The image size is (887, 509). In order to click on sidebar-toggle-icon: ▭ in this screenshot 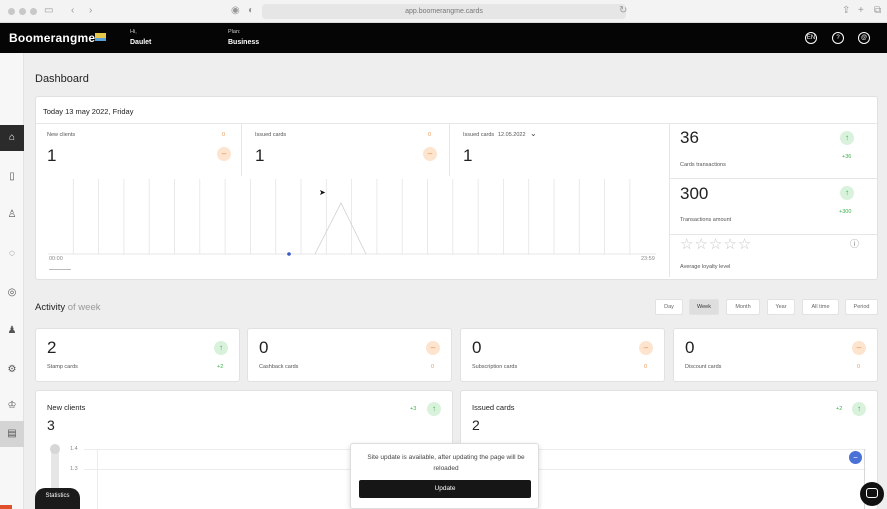, I will do `click(48, 11)`.